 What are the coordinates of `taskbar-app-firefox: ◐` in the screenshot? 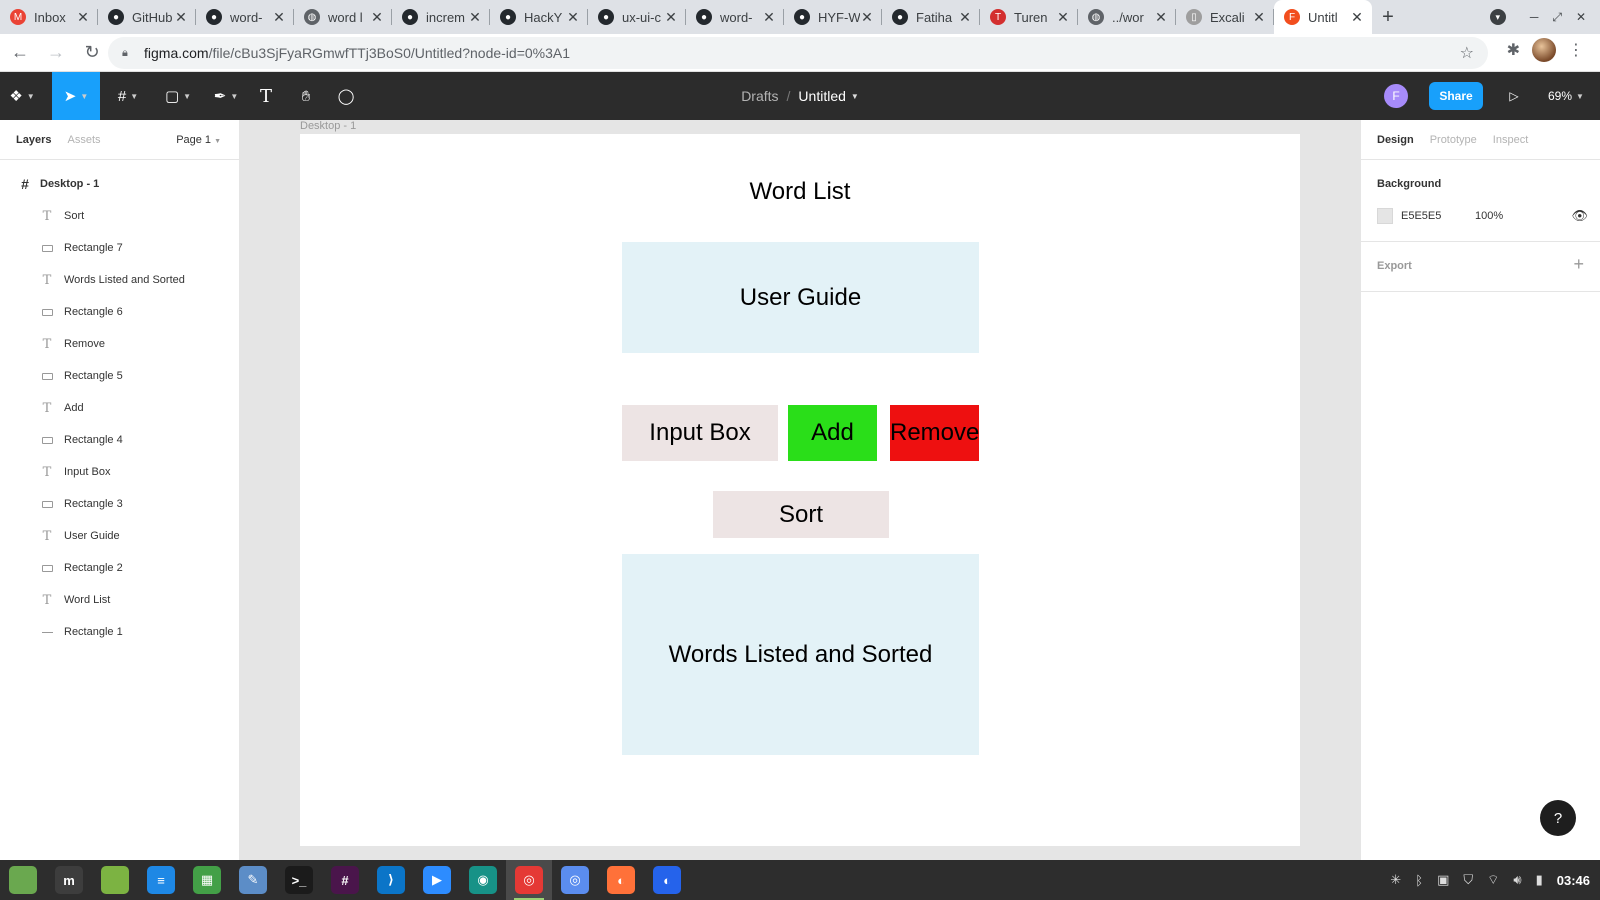 It's located at (667, 880).